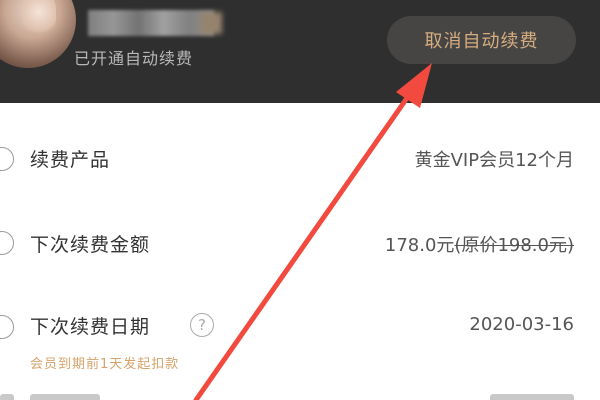 The width and height of the screenshot is (600, 400). What do you see at coordinates (7, 397) in the screenshot?
I see `partial-row-icon` at bounding box center [7, 397].